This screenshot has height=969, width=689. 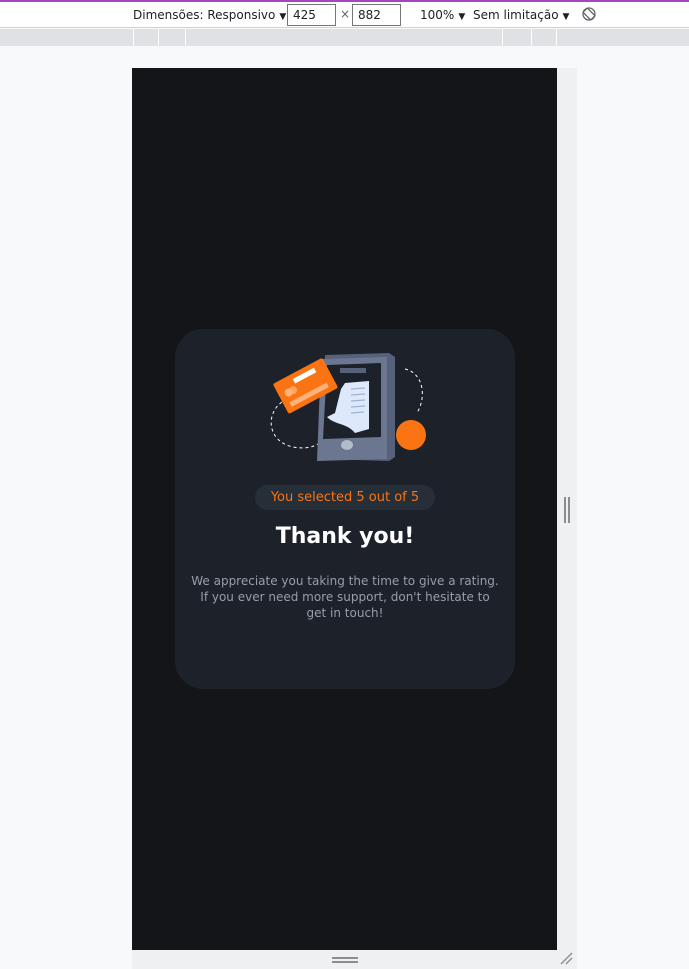 I want to click on dimensions-dropdown: Dimensões: Responsivo ▼, so click(x=209, y=16).